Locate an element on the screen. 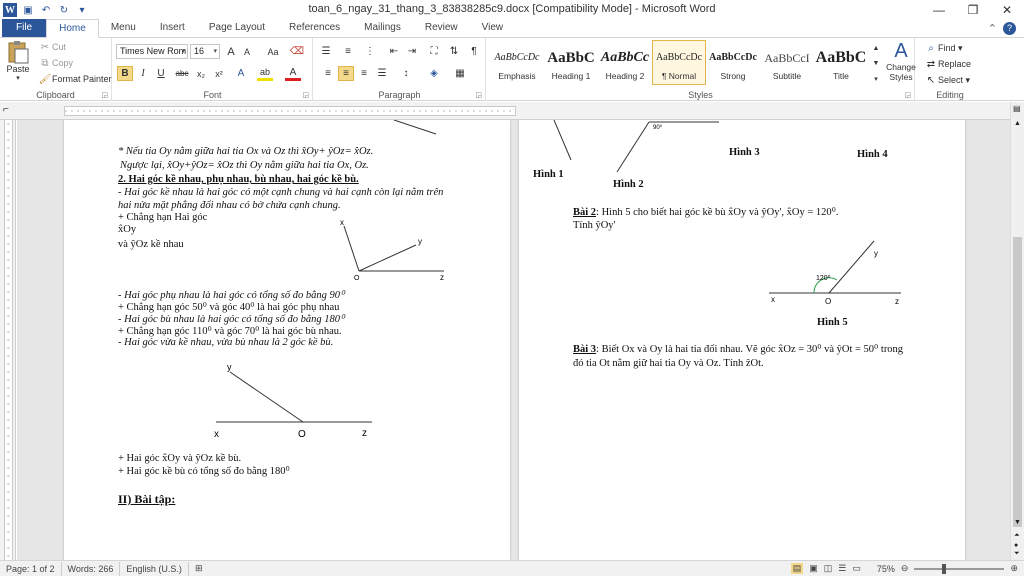 The image size is (1024, 576). line-spacing-icon: ↕ is located at coordinates (406, 73).